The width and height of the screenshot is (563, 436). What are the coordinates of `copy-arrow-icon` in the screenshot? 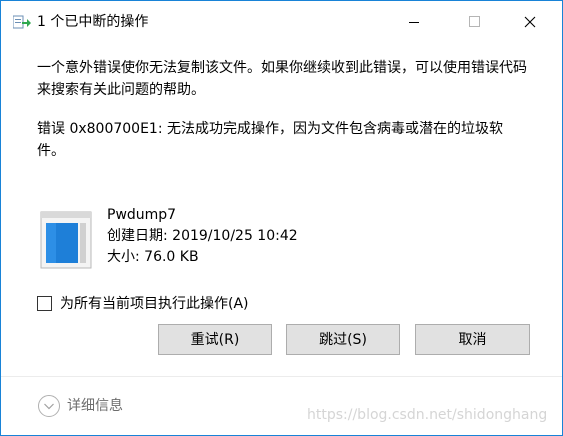 It's located at (22, 22).